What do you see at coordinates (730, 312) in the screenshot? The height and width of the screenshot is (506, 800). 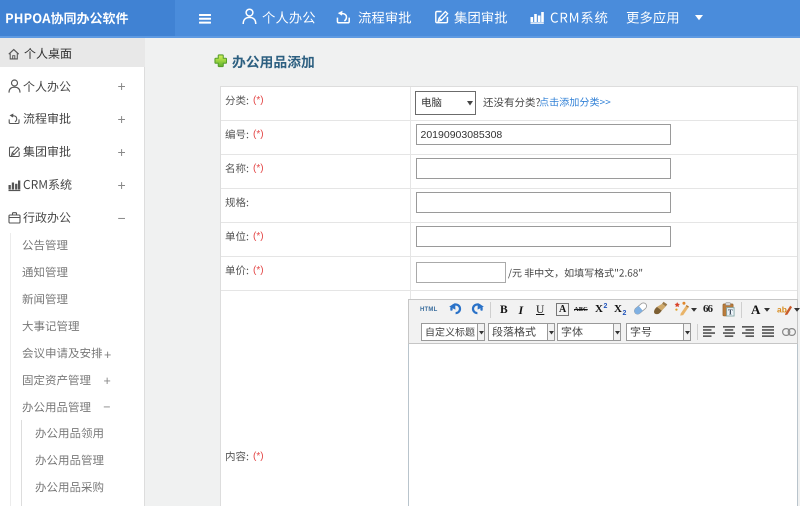 I see `svg-text: T` at bounding box center [730, 312].